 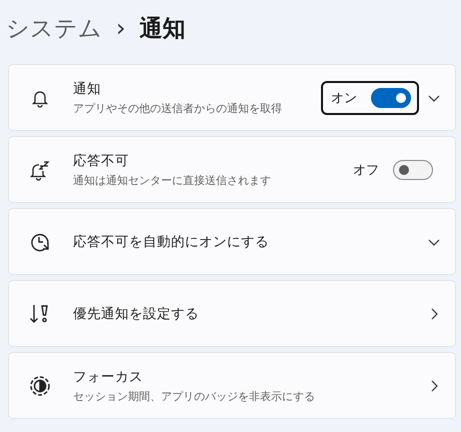 I want to click on focus-icon, so click(x=40, y=385).